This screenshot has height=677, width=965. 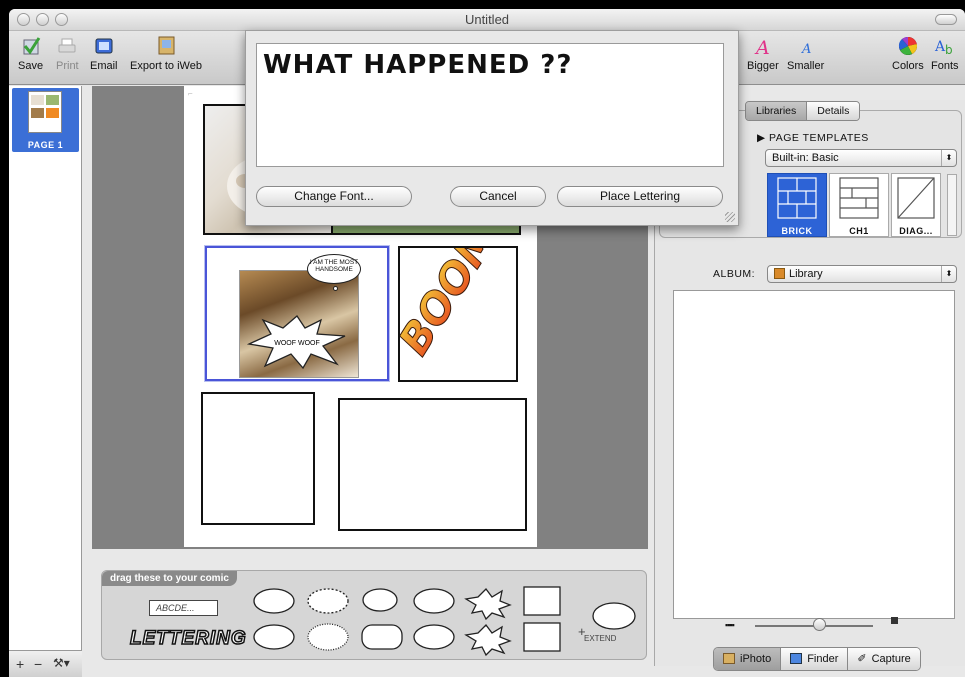 I want to click on photo-browser, so click(x=814, y=454).